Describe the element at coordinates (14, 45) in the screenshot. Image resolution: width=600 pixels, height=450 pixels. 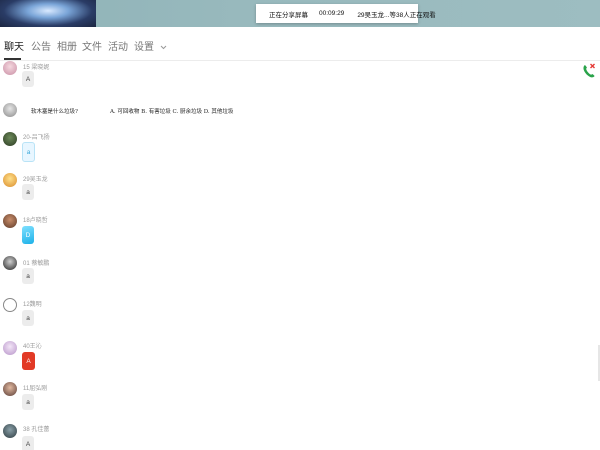
I see `tab-chat: 聊天` at that location.